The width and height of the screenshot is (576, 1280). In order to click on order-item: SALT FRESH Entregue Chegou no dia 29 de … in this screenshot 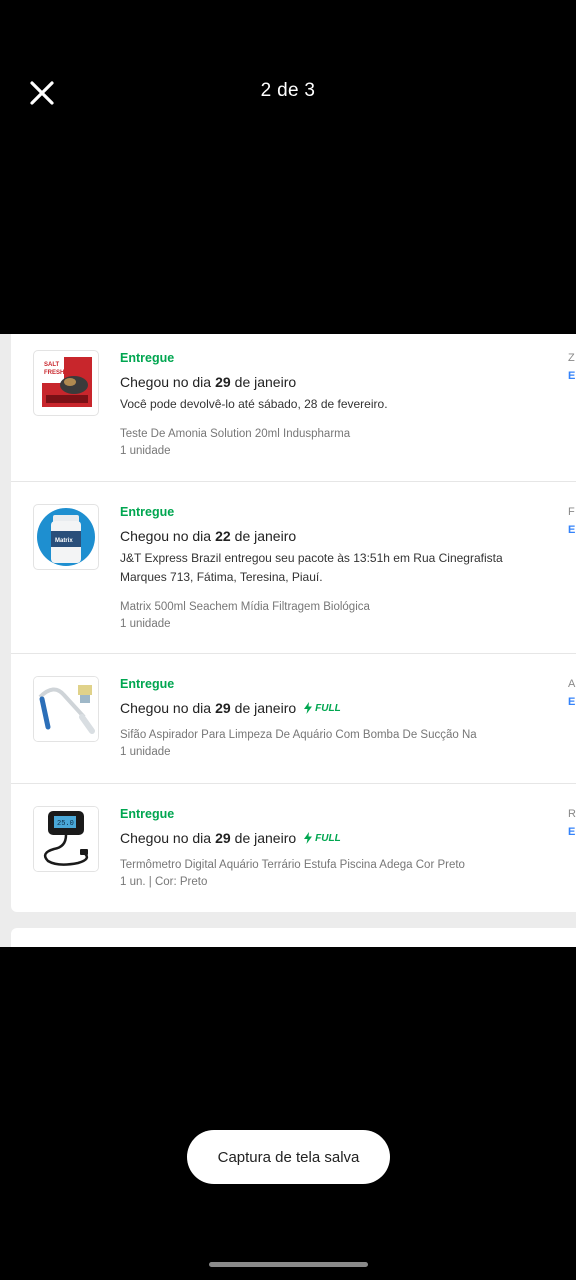, I will do `click(293, 408)`.